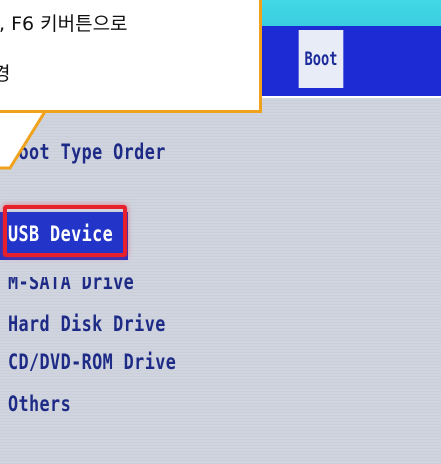  Describe the element at coordinates (64, 24) in the screenshot. I see `callout-text-line1: , F6 키버튼으로` at that location.